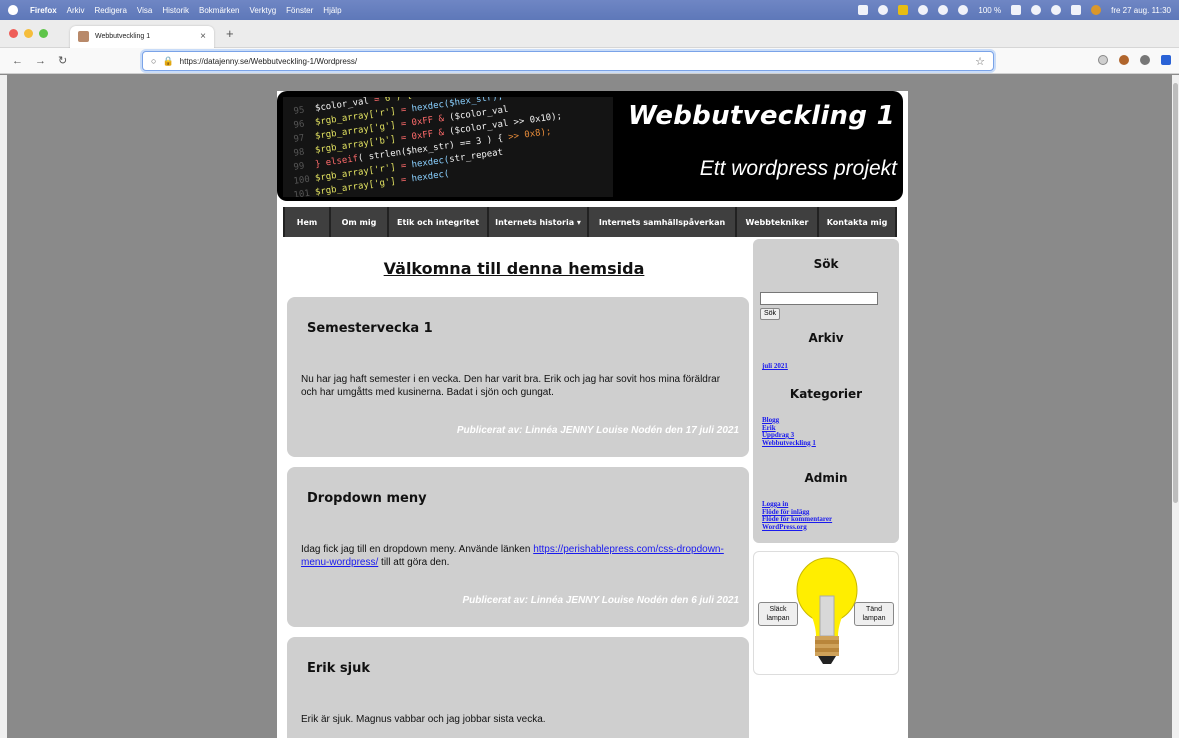 The image size is (1179, 738). What do you see at coordinates (883, 10) in the screenshot?
I see `record-icon` at bounding box center [883, 10].